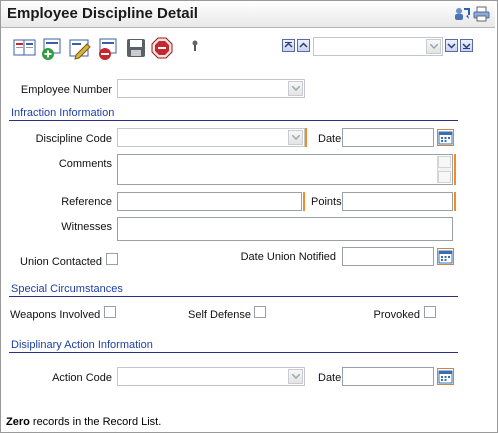  What do you see at coordinates (388, 256) in the screenshot?
I see `date-union-notified-field` at bounding box center [388, 256].